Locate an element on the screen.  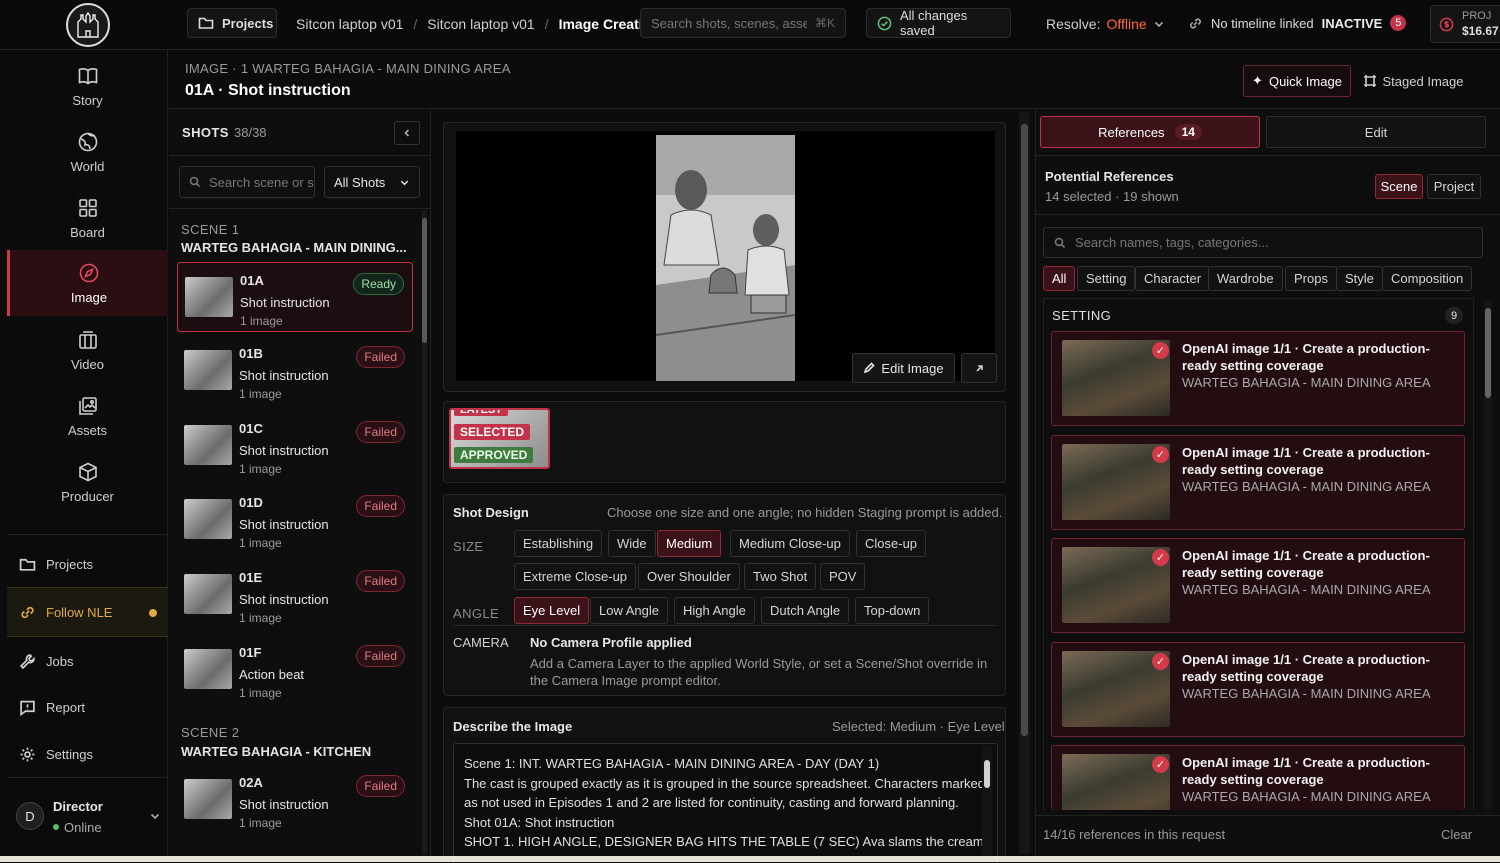
sidebar-report: Report is located at coordinates (87, 707).